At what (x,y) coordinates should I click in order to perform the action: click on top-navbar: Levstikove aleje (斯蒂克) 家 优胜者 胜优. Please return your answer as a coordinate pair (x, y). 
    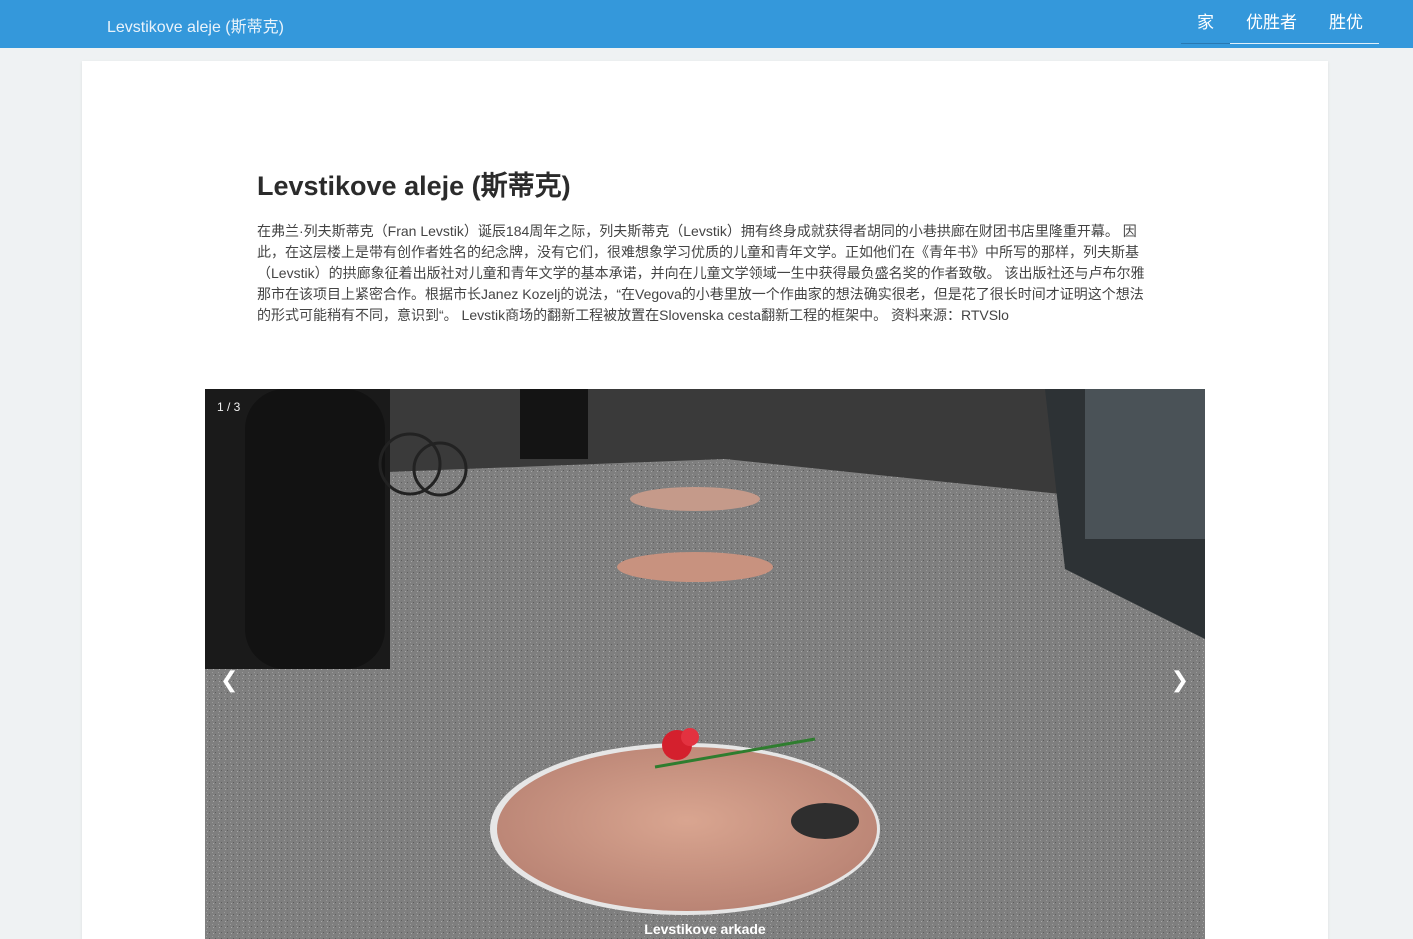
    Looking at the image, I should click on (706, 24).